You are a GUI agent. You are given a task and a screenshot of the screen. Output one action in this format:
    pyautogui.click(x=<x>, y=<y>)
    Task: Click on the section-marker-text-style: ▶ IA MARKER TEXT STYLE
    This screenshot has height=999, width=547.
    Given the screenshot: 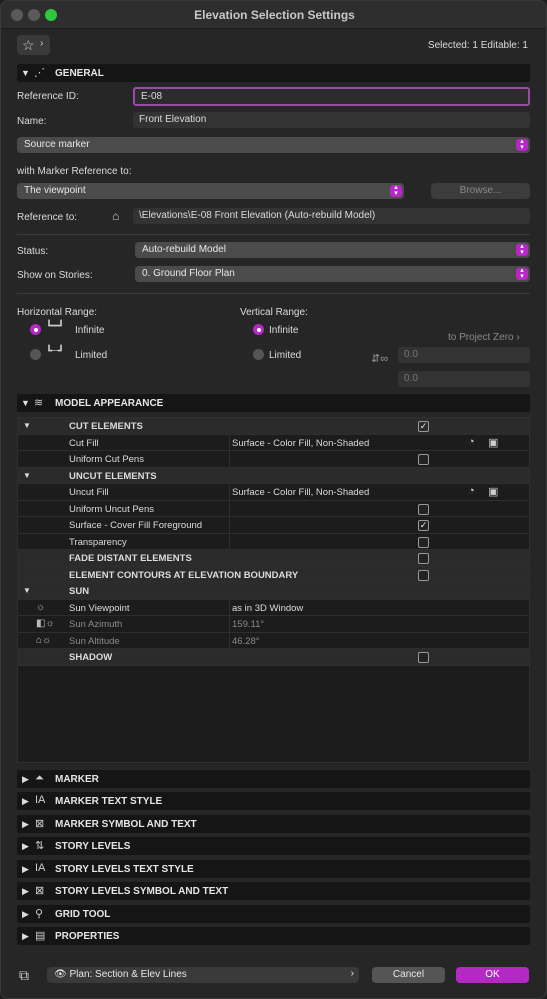 What is the action you would take?
    pyautogui.click(x=273, y=801)
    